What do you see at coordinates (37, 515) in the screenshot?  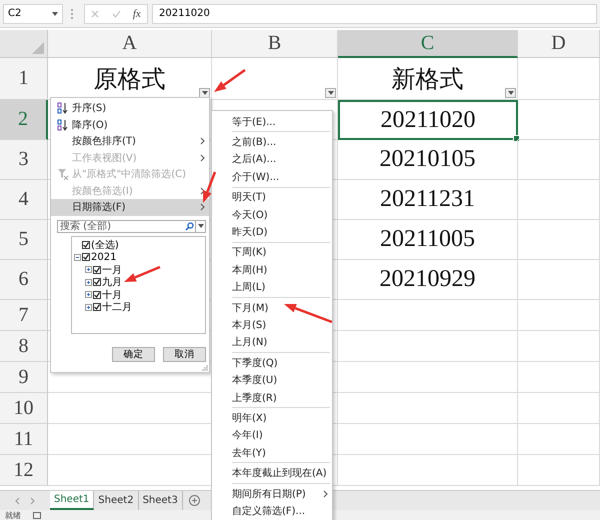 I see `macro-record-icon` at bounding box center [37, 515].